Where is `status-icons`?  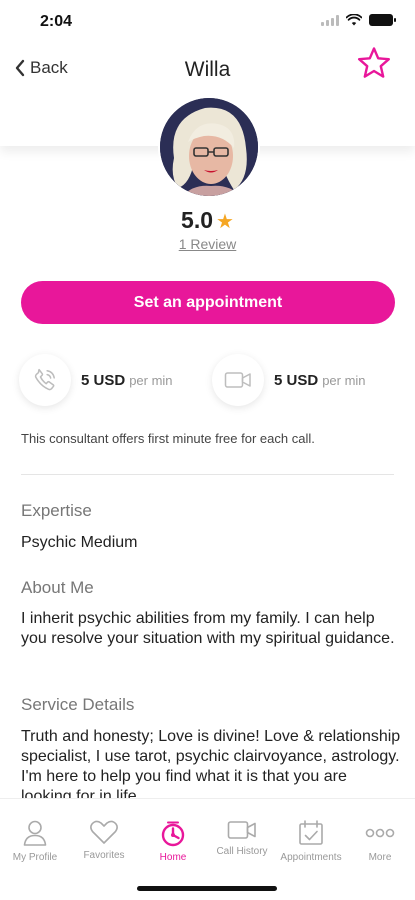 status-icons is located at coordinates (358, 20).